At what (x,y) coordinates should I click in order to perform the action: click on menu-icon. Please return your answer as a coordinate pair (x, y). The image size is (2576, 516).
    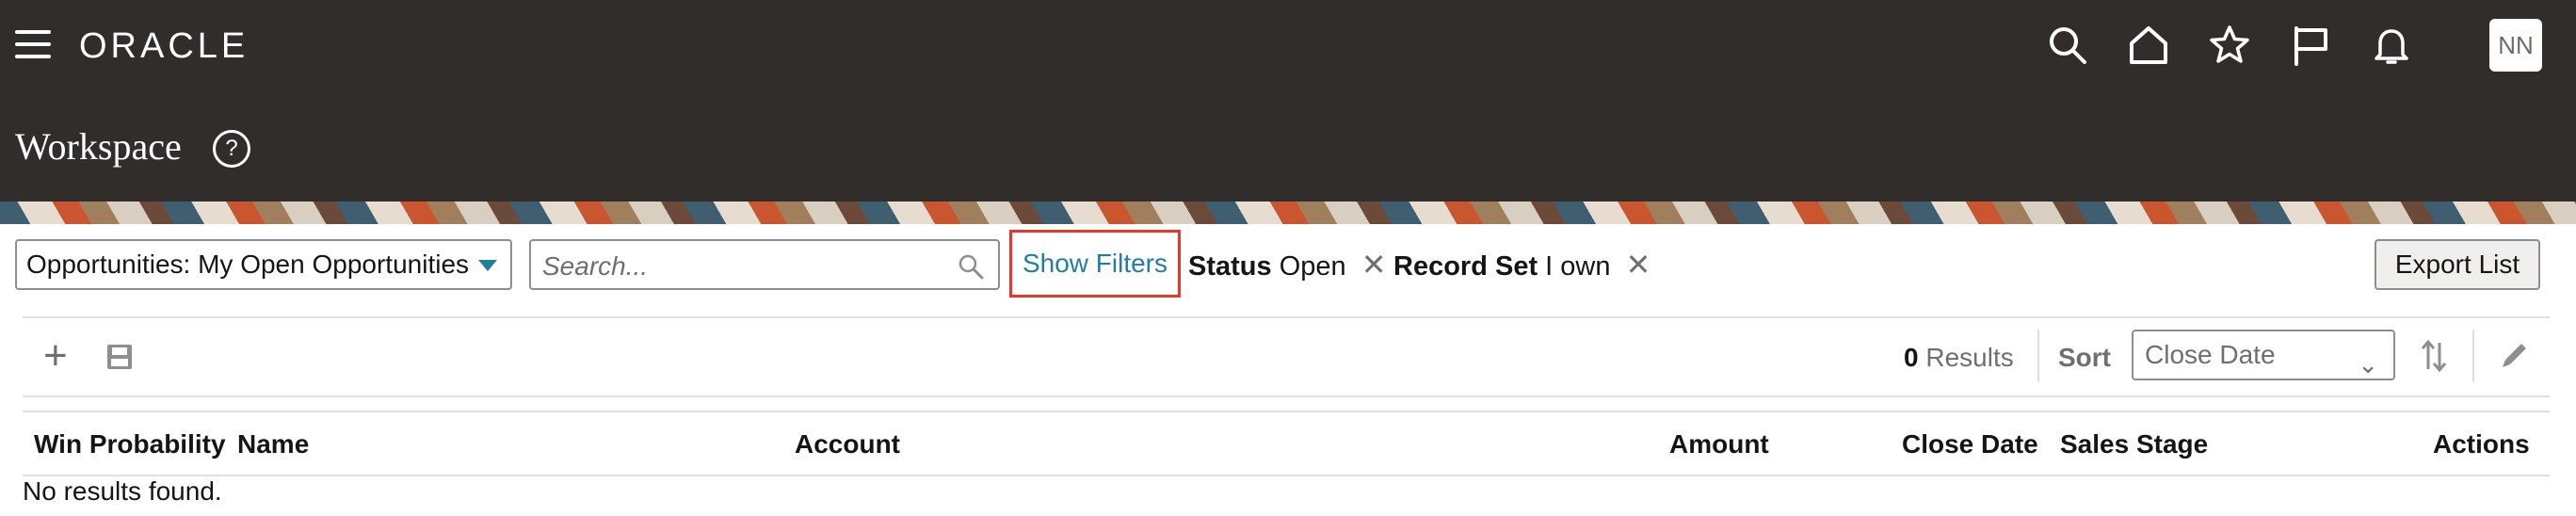
    Looking at the image, I should click on (33, 44).